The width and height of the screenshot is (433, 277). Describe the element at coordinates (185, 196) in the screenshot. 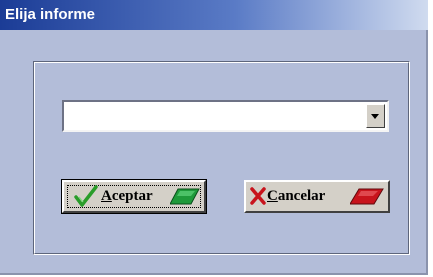

I see `green-parallelogram-icon` at that location.